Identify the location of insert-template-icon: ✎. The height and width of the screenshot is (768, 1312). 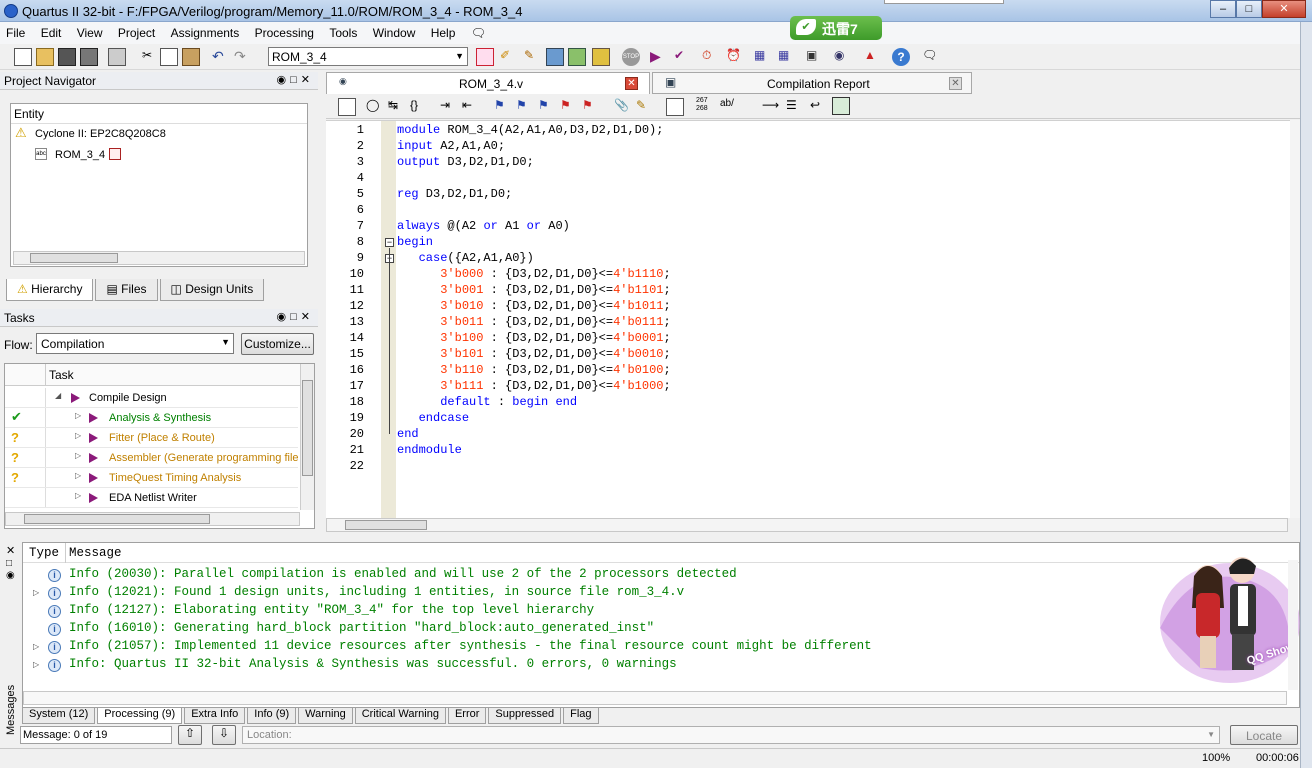
(645, 107).